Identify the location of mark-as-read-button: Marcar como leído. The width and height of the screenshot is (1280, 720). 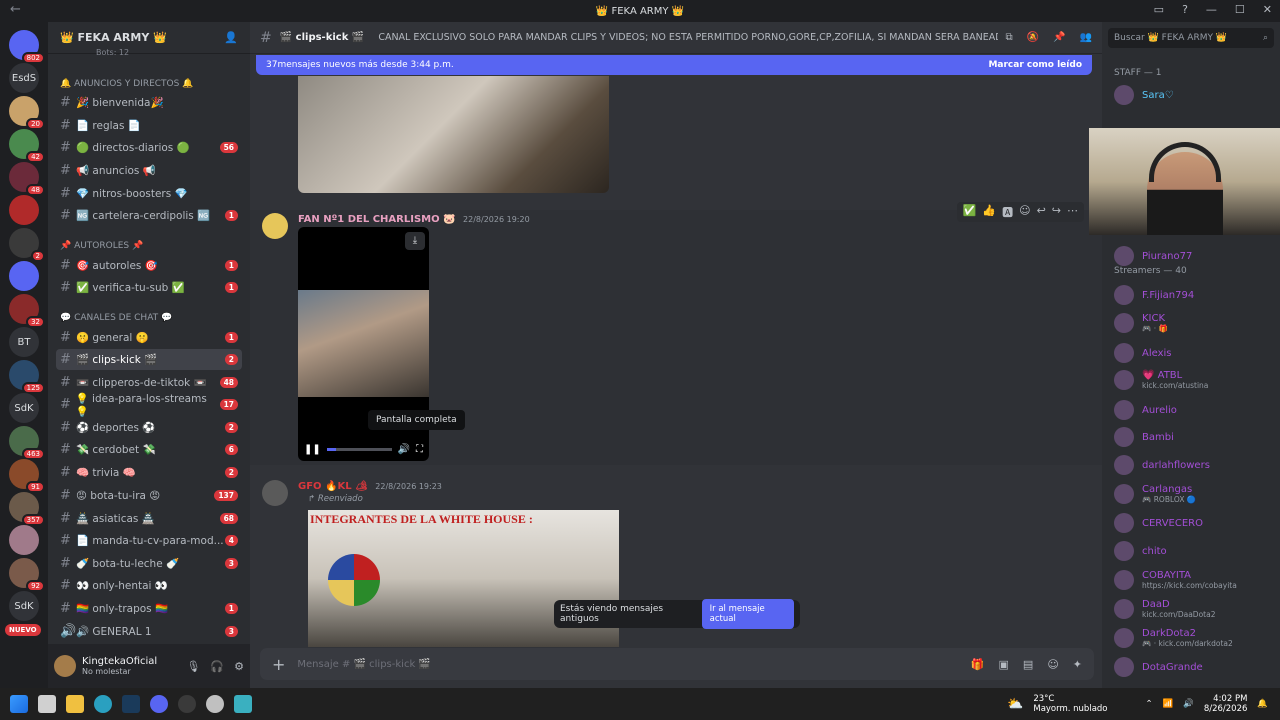
(1035, 65).